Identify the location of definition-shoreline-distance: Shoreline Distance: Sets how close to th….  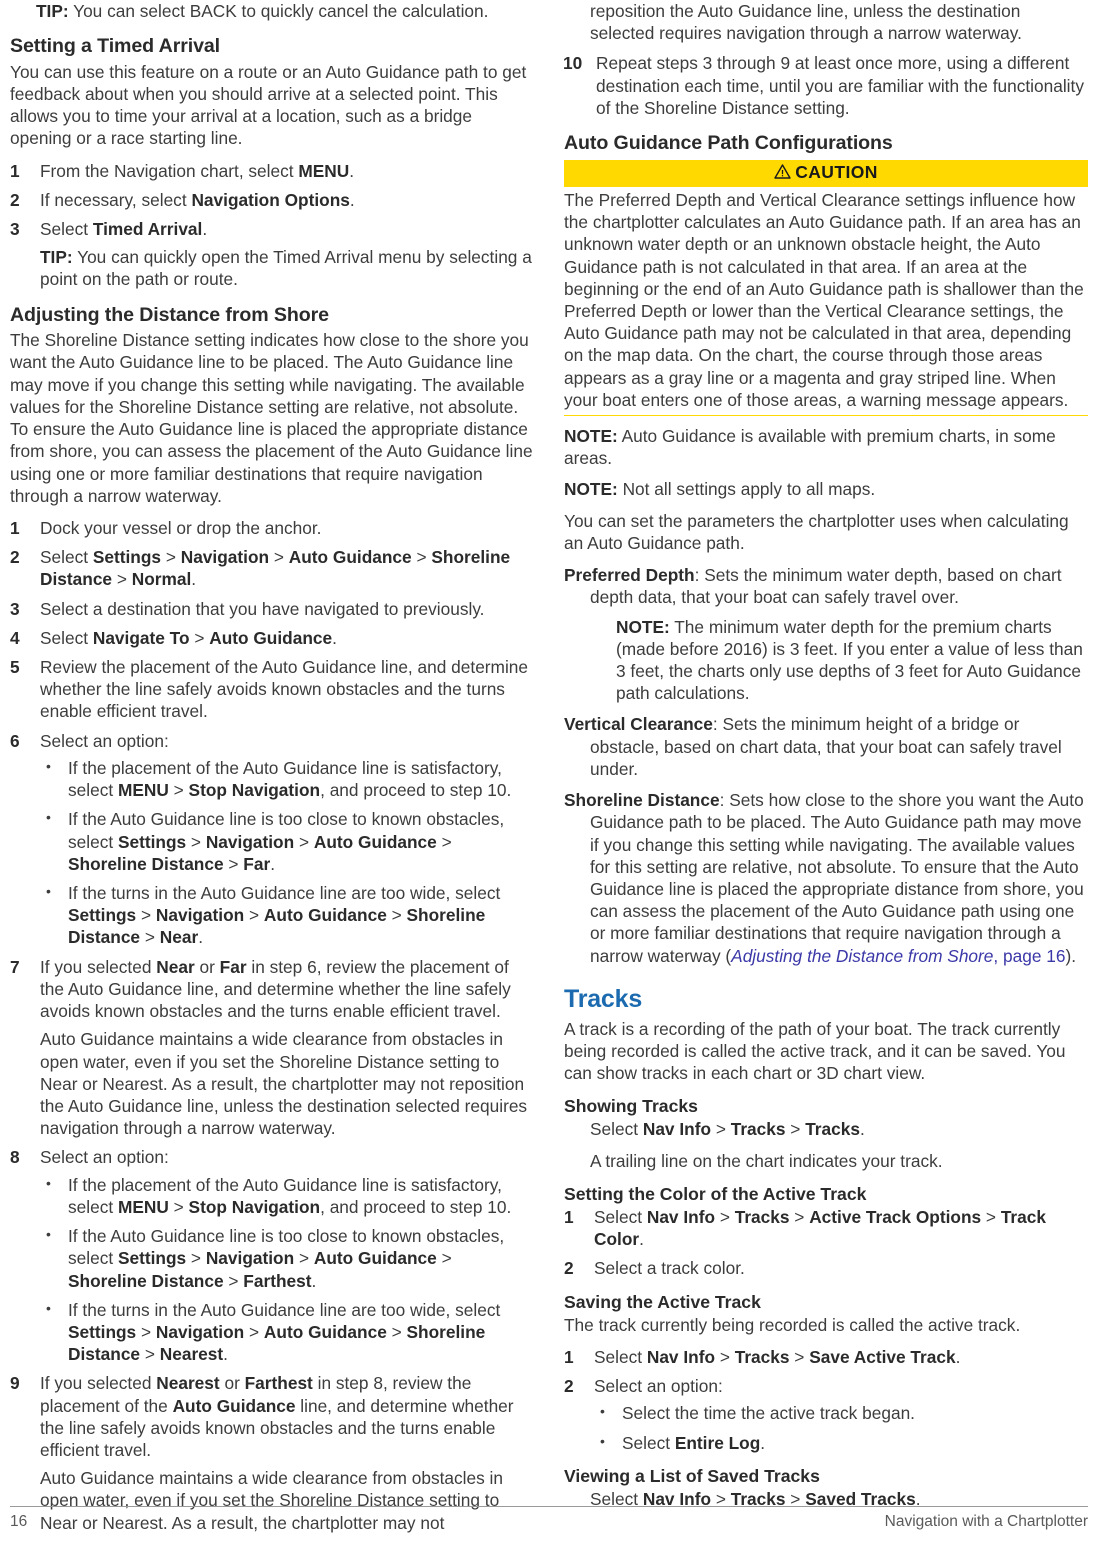
(826, 878).